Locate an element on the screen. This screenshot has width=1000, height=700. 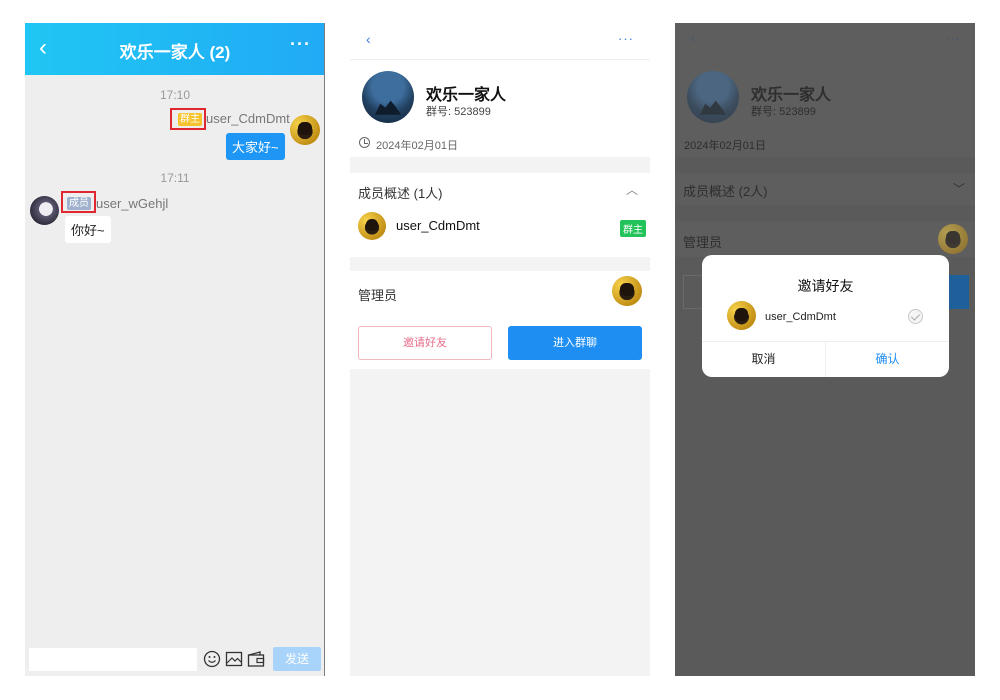
members-title: 成员概述 (2人) is located at coordinates (725, 191).